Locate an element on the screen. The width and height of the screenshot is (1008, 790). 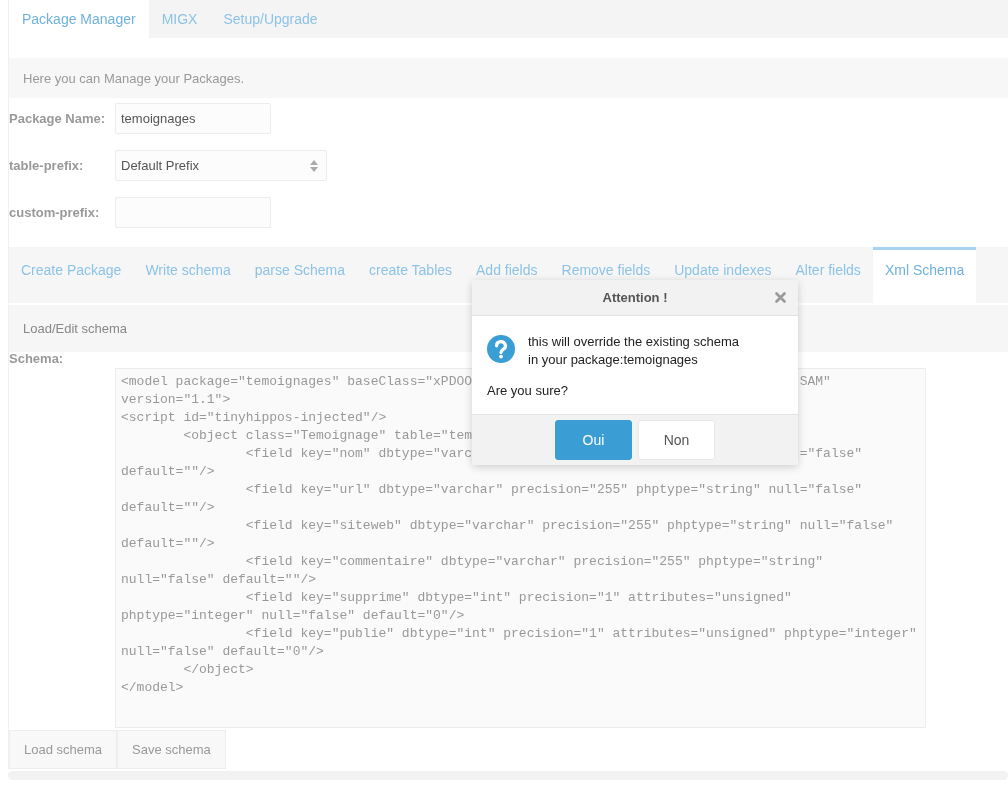
confirm-button: Oui is located at coordinates (593, 440).